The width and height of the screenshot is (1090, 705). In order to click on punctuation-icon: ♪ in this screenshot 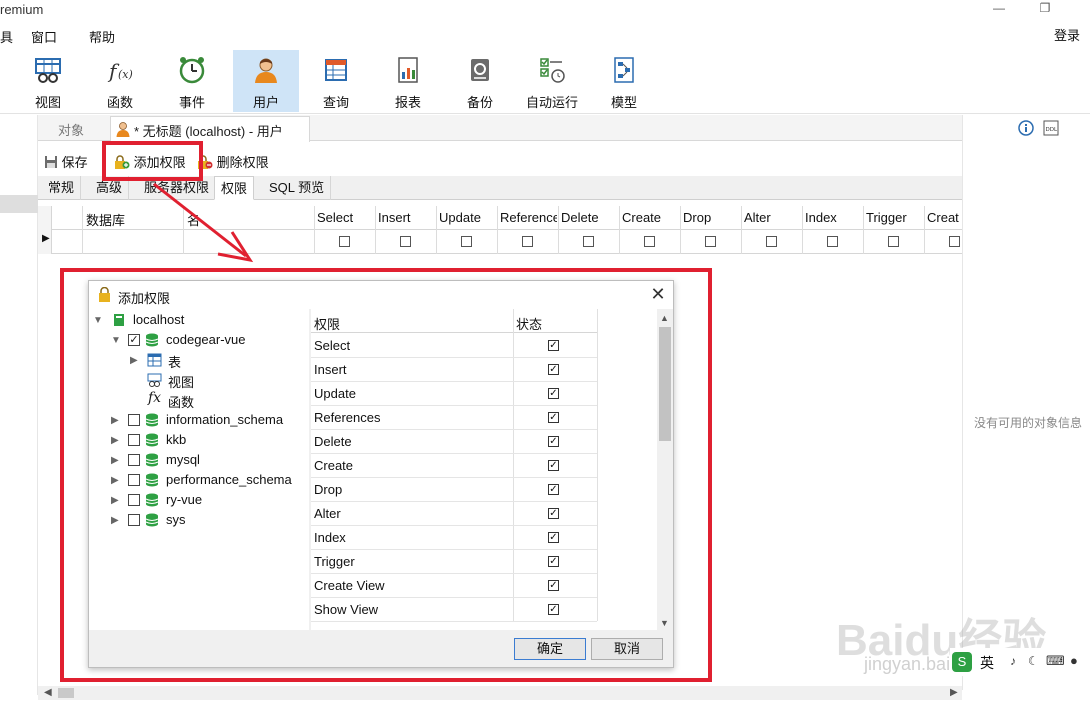, I will do `click(1013, 661)`.